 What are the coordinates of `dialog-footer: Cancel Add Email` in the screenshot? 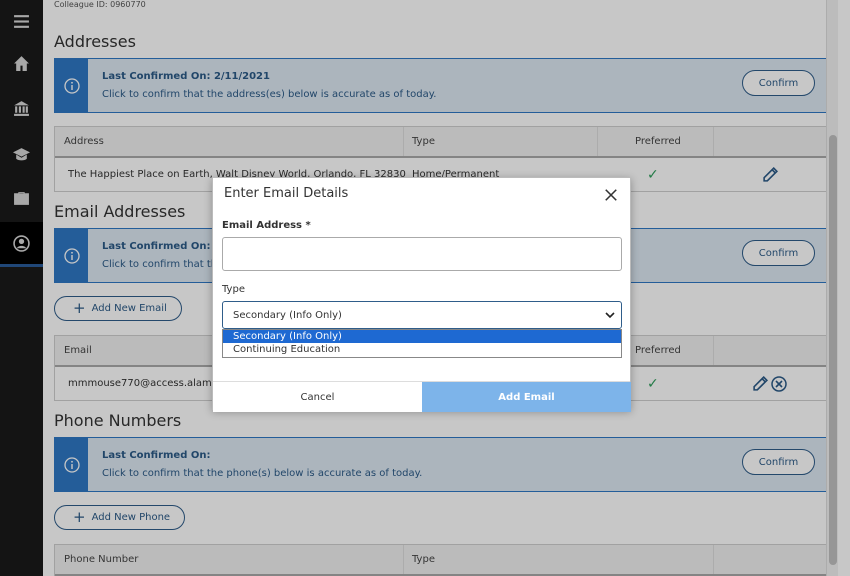 It's located at (422, 396).